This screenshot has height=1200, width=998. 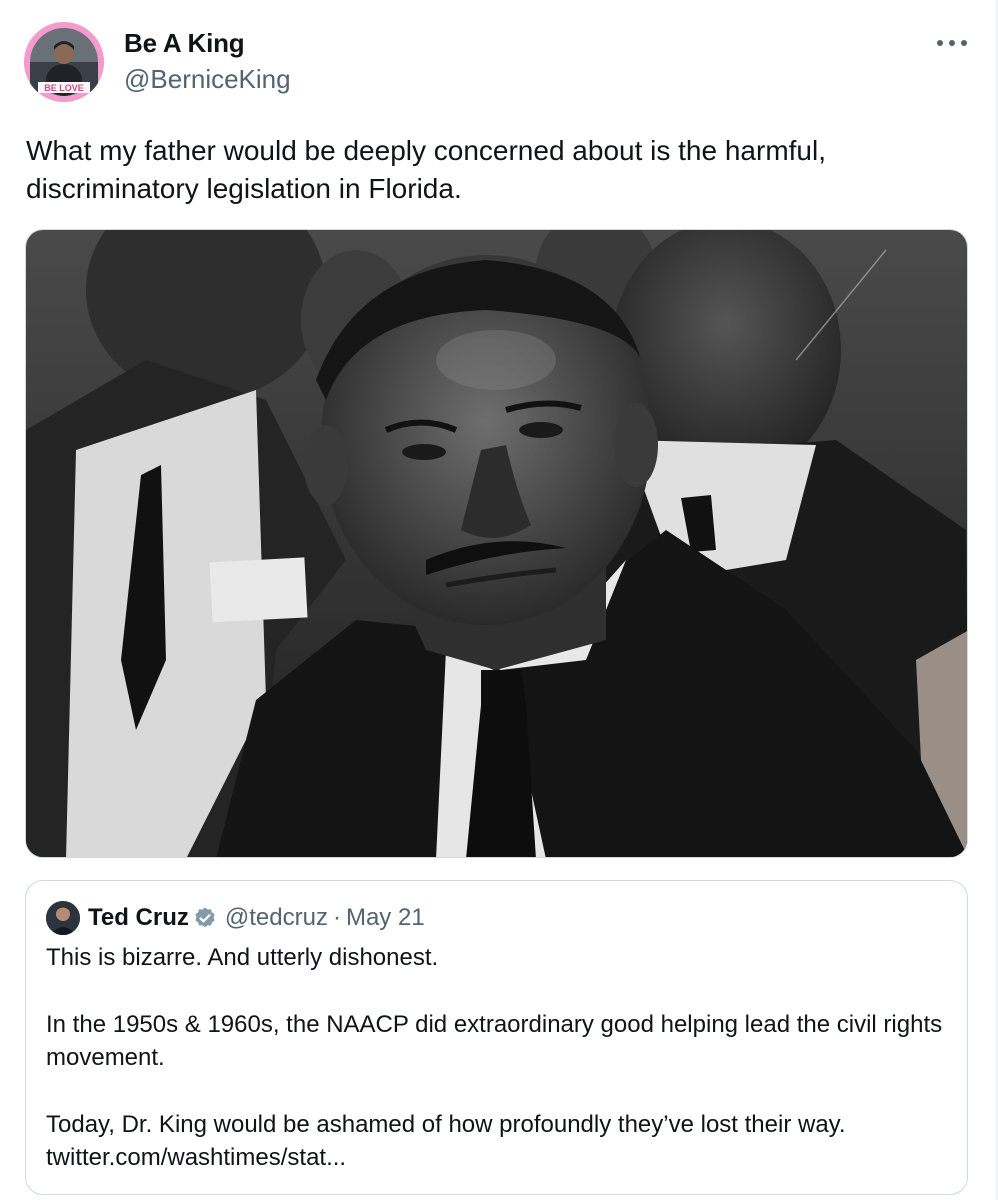 What do you see at coordinates (63, 918) in the screenshot?
I see `quoted-author-avatar` at bounding box center [63, 918].